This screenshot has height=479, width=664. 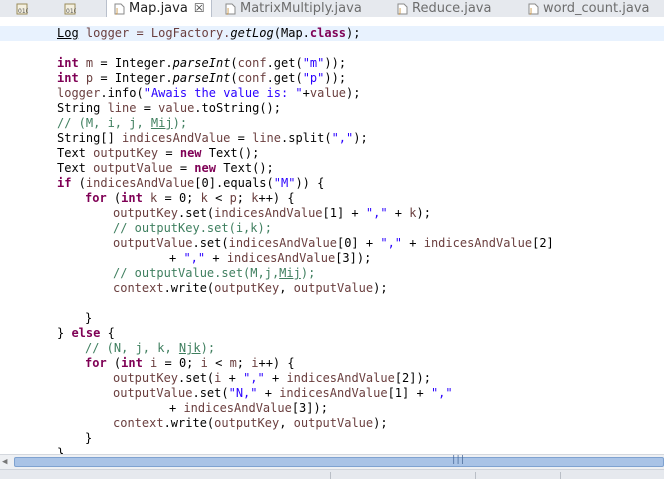 What do you see at coordinates (169, 108) in the screenshot?
I see `code-line: String line = value.toString();` at bounding box center [169, 108].